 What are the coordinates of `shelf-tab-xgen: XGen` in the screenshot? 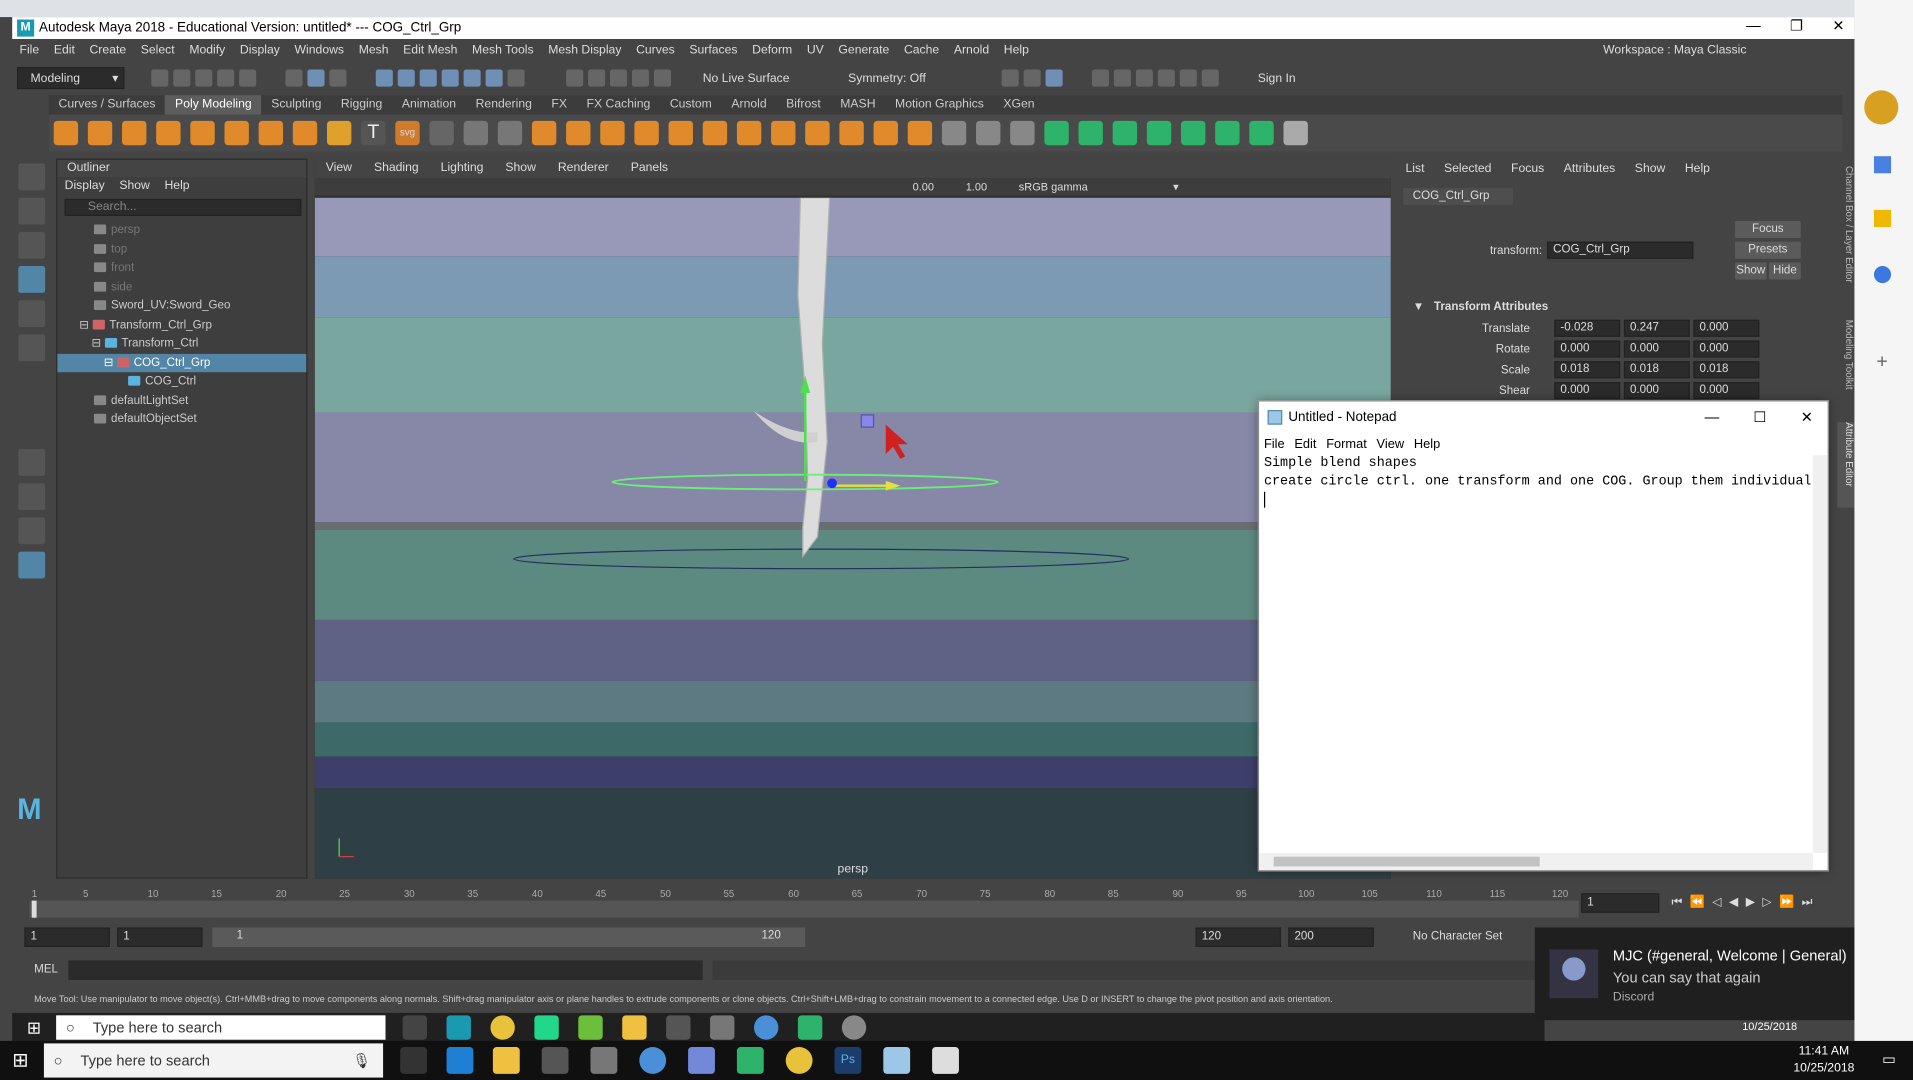 It's located at (1019, 105).